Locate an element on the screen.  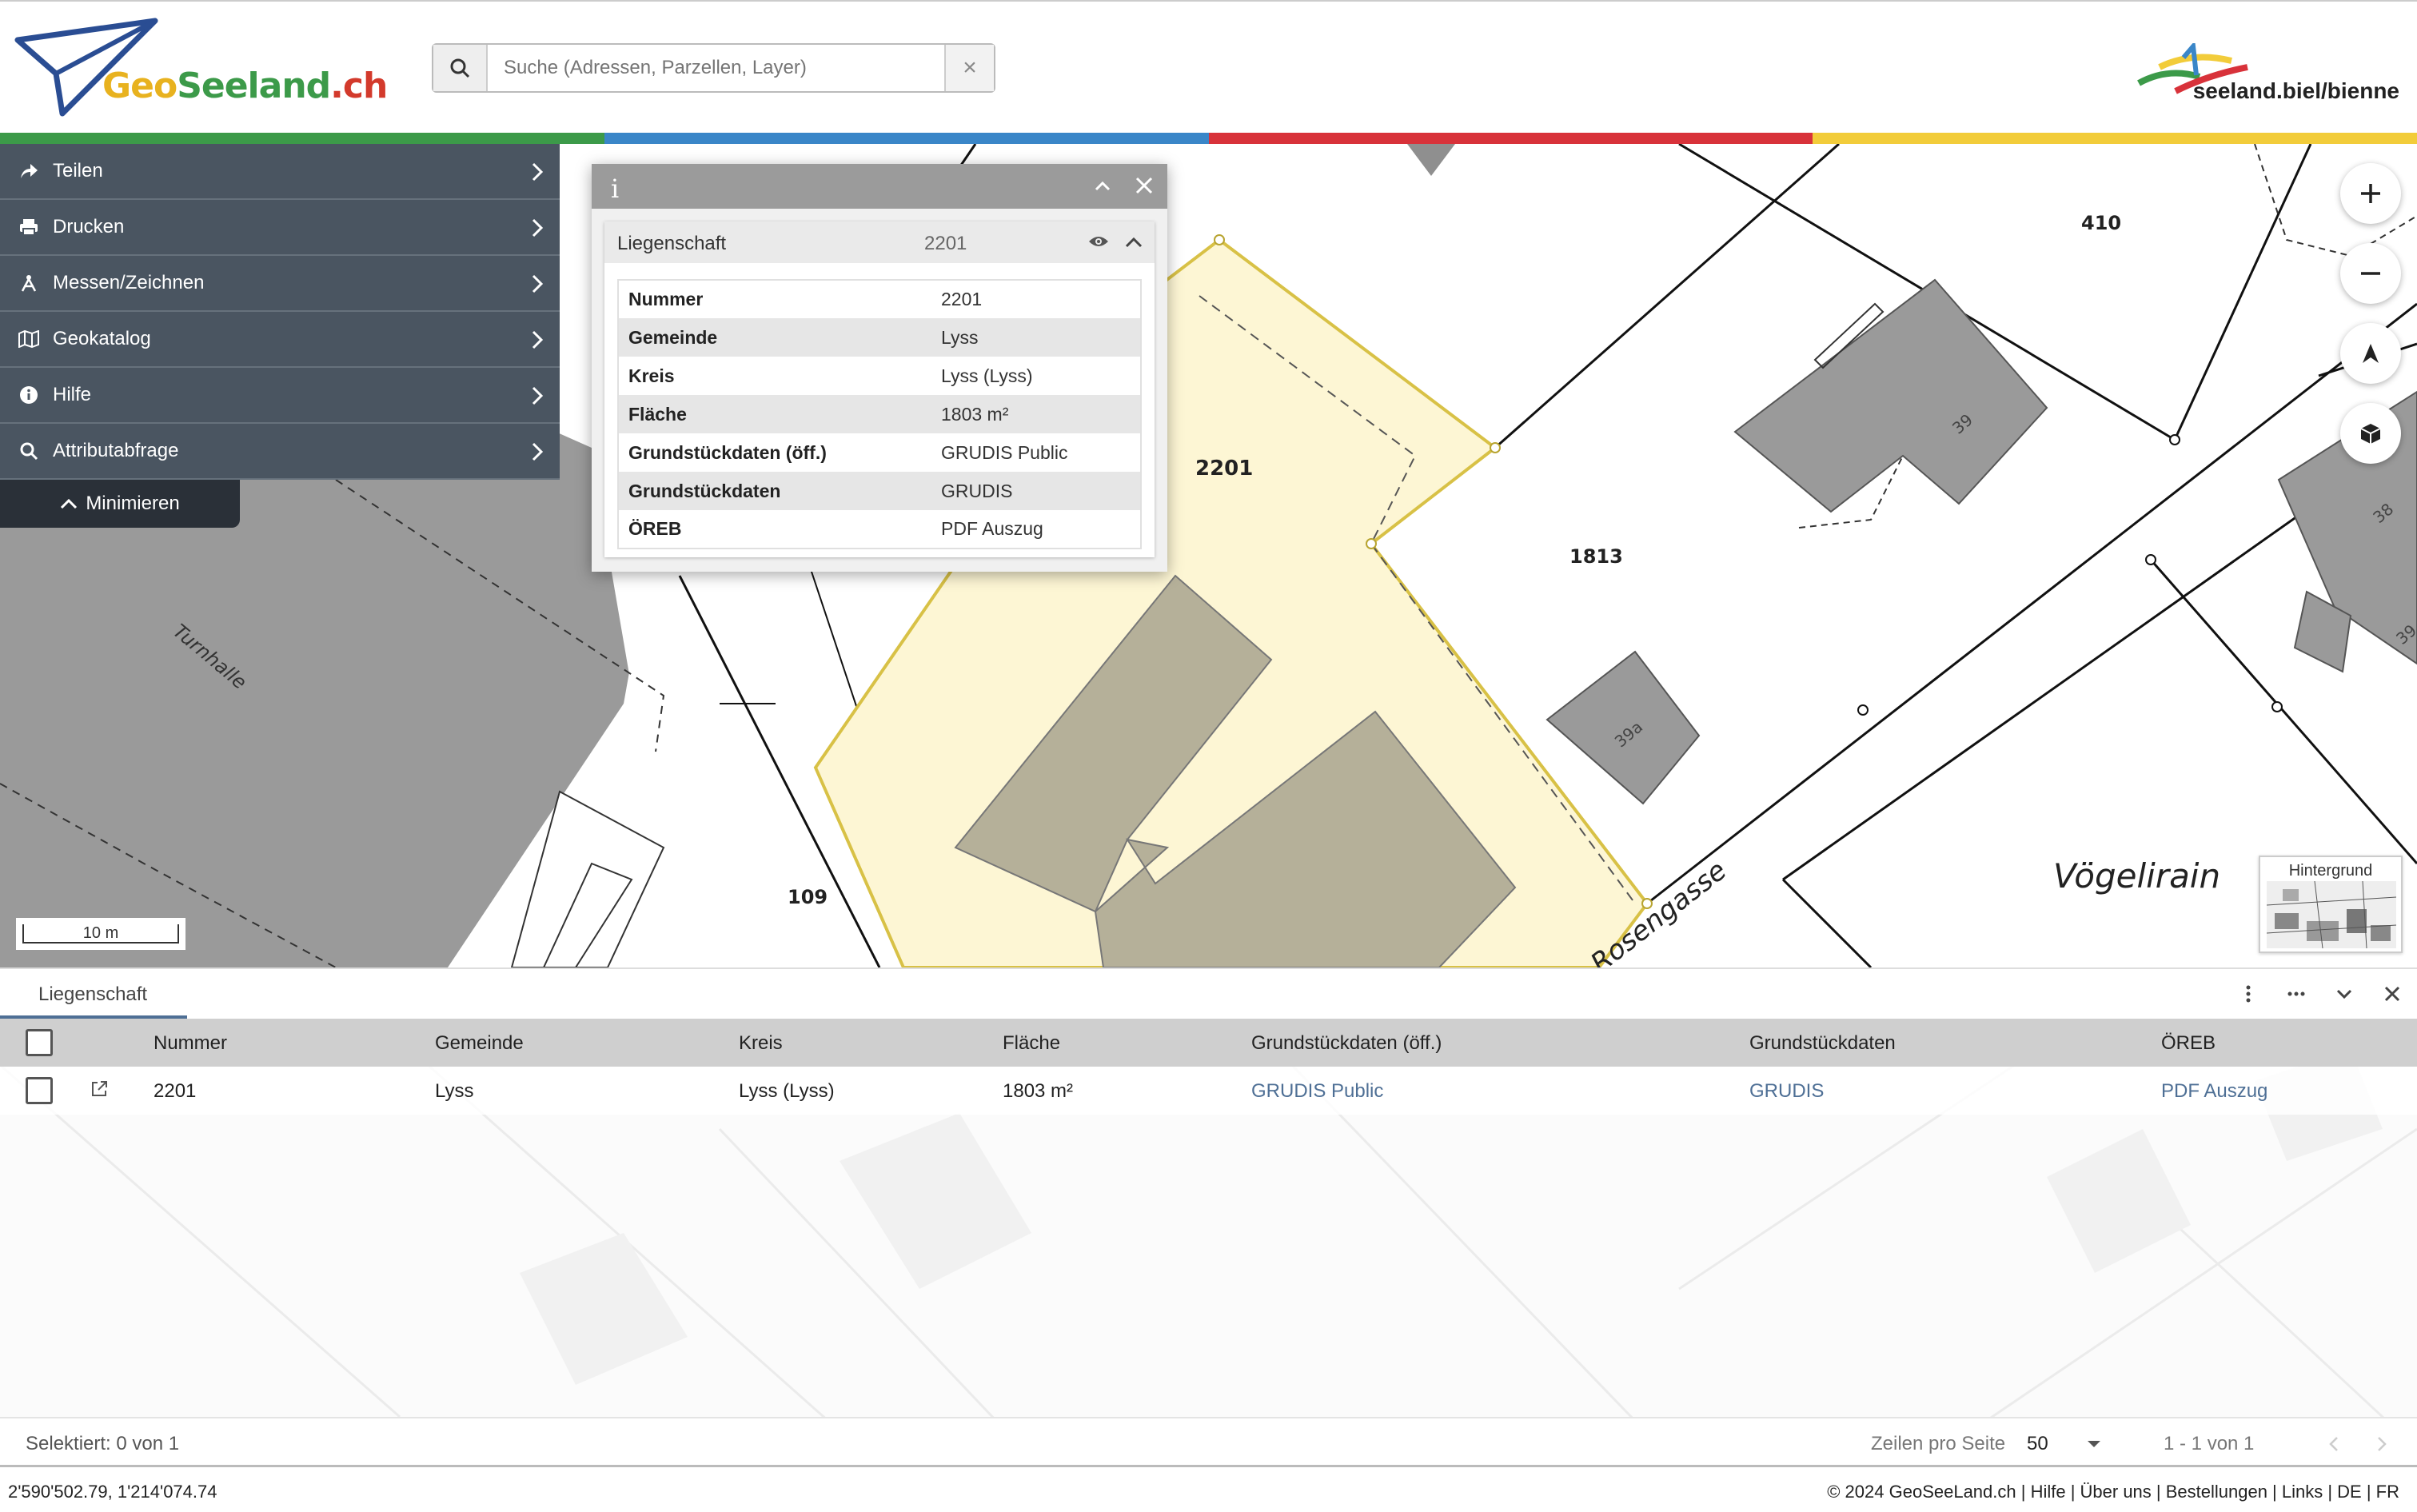
menu-item-attributabfrage: Attributabfrage is located at coordinates (280, 452).